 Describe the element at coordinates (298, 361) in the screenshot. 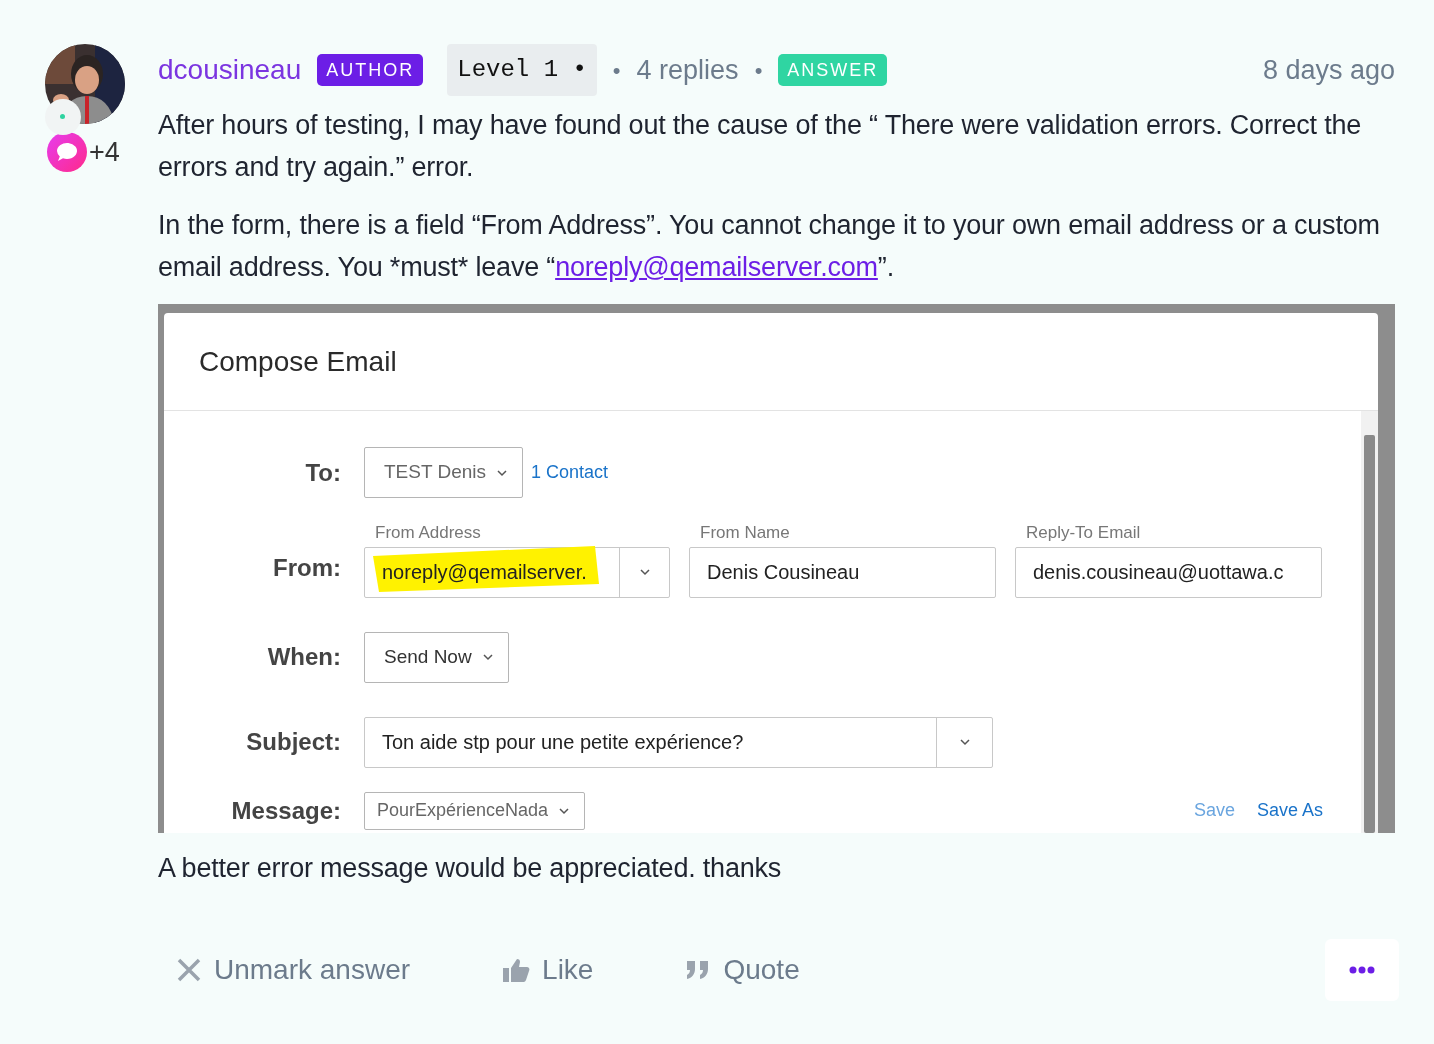

I see `dialog-title: Compose Email` at that location.